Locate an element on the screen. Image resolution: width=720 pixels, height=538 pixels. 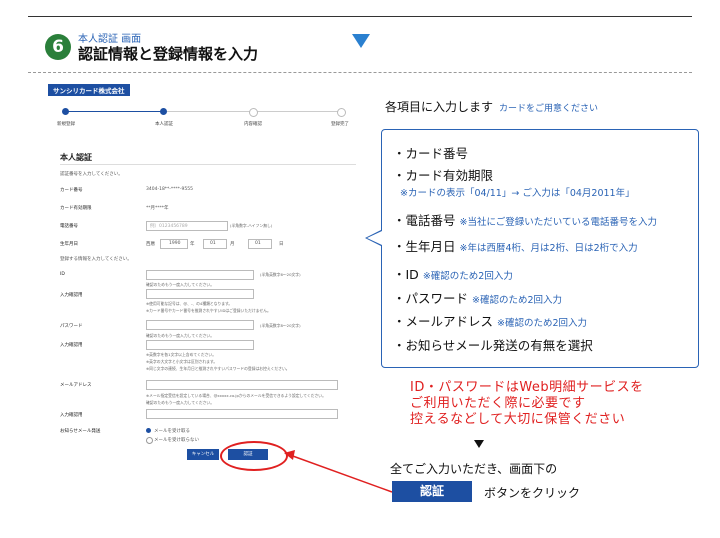
expiry-note: ※カードの表示「04/11」→ ご入力は「04月2011年」 is located at coordinates (517, 193).